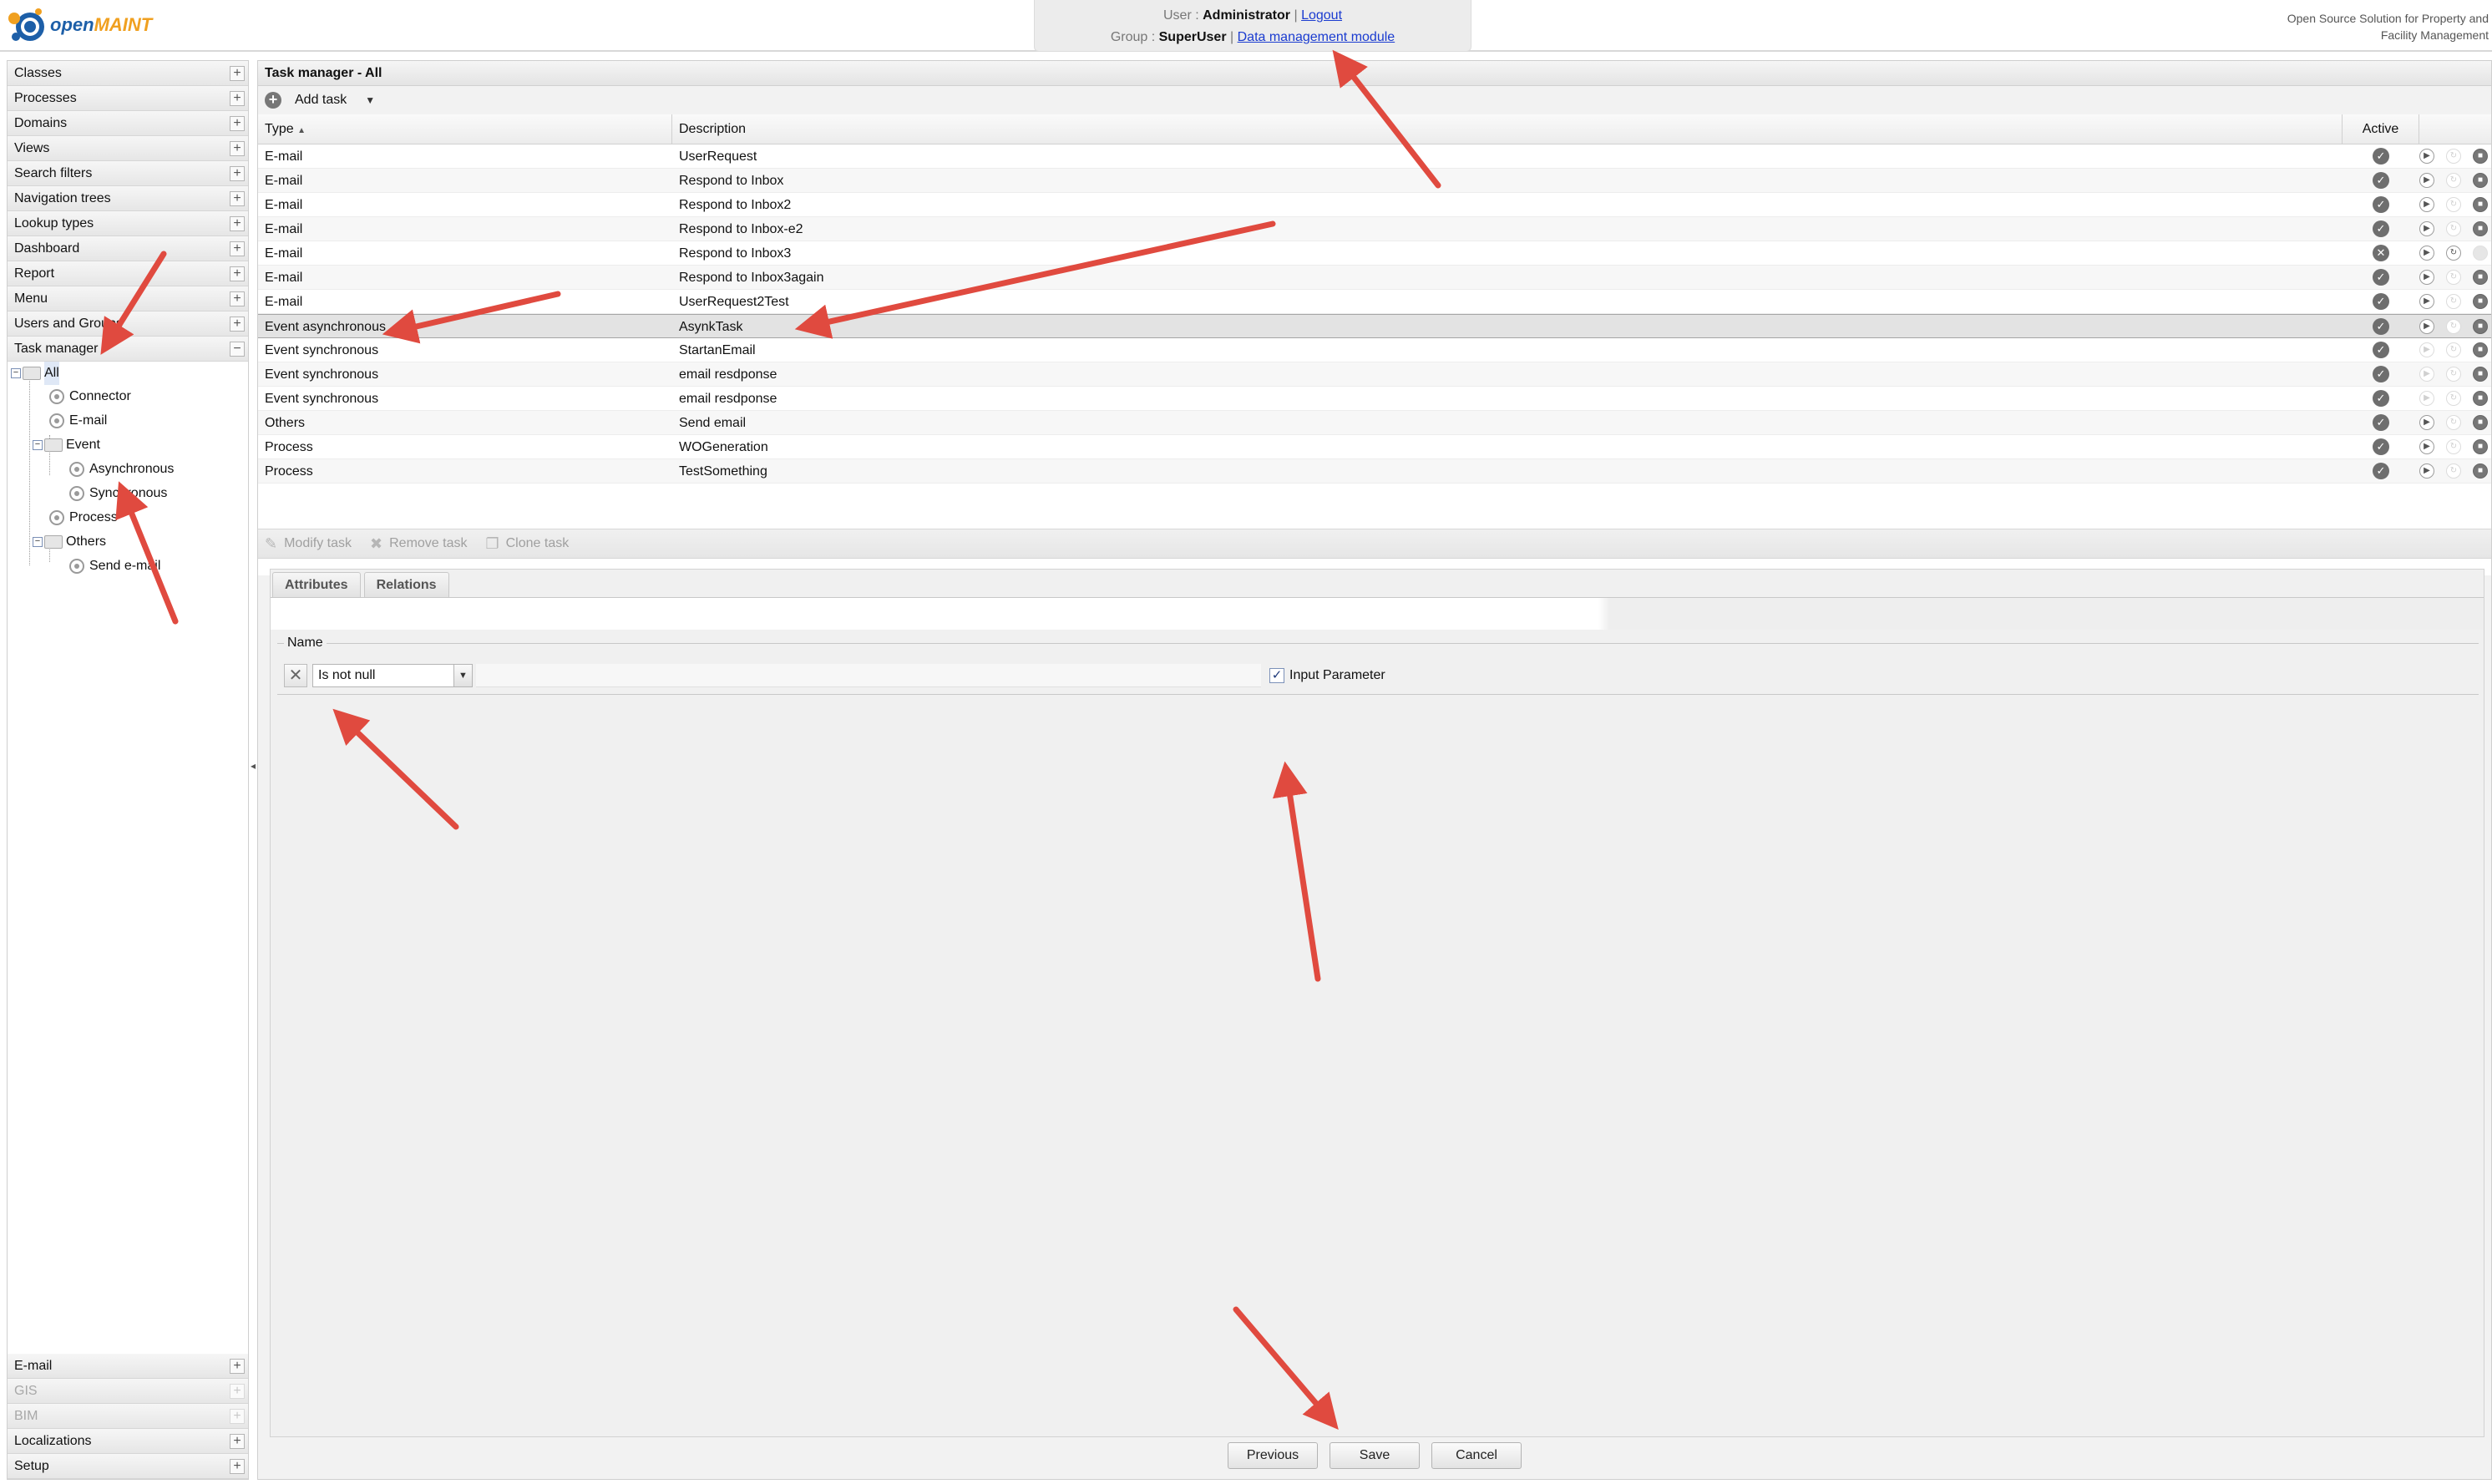 The image size is (2492, 1484). Describe the element at coordinates (1507, 129) in the screenshot. I see `column-header-description: Description` at that location.